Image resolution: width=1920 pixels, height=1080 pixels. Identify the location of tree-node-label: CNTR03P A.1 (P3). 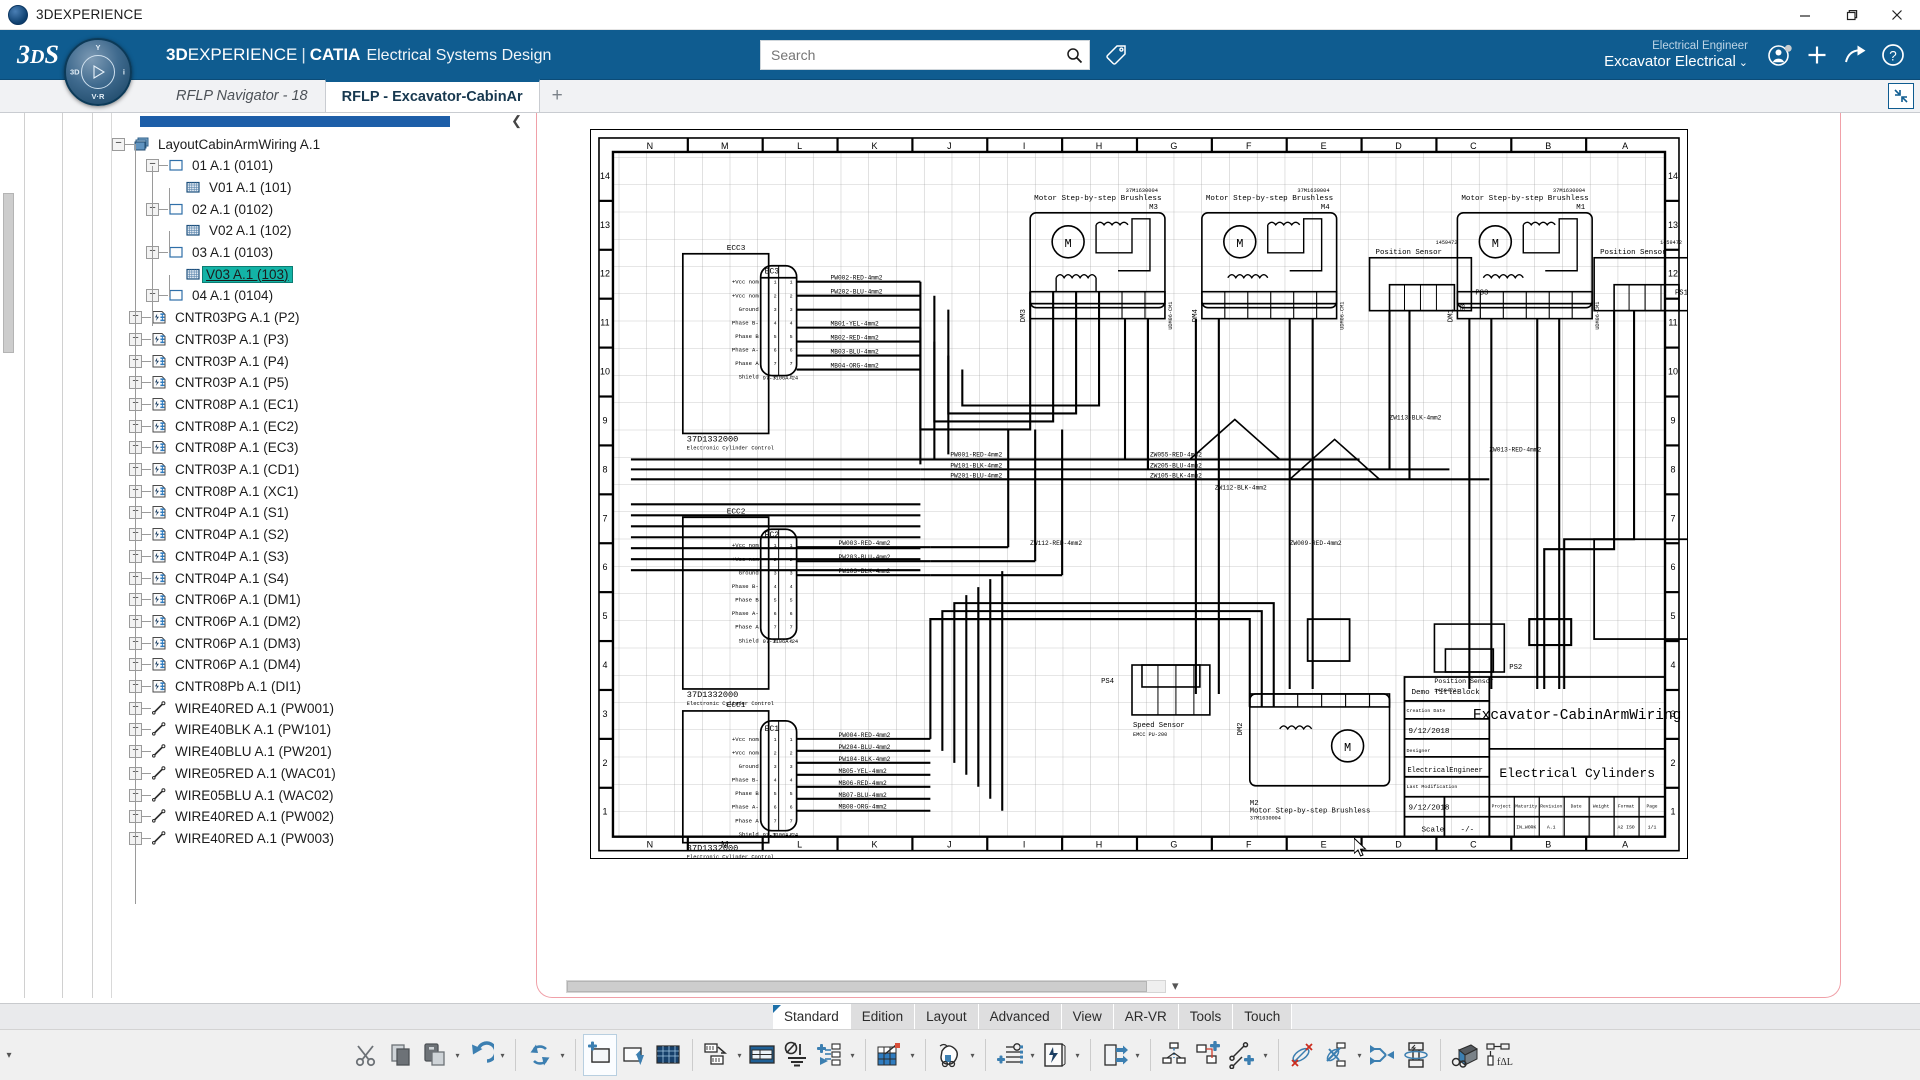
(228, 339).